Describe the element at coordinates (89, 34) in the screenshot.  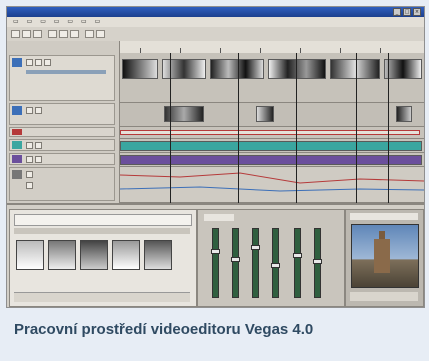
I see `undo-button` at that location.